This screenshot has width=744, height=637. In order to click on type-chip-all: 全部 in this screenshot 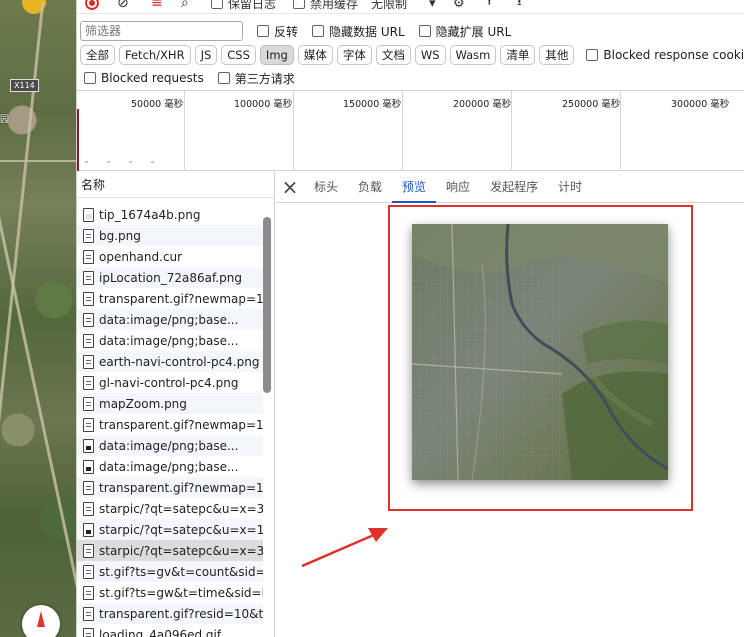, I will do `click(97, 55)`.